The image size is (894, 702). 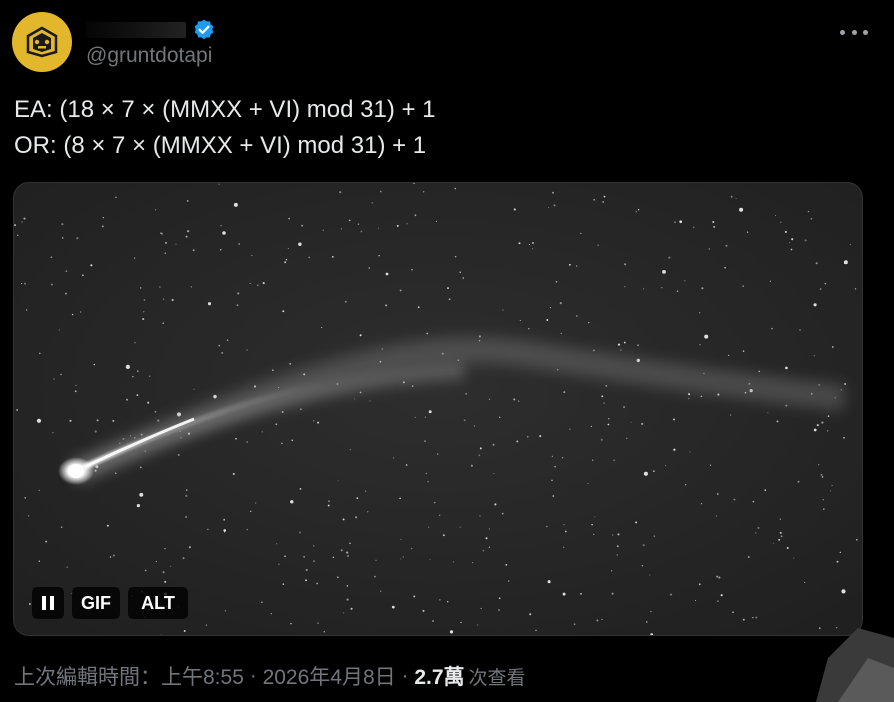 What do you see at coordinates (204, 30) in the screenshot?
I see `verified-badge-icon` at bounding box center [204, 30].